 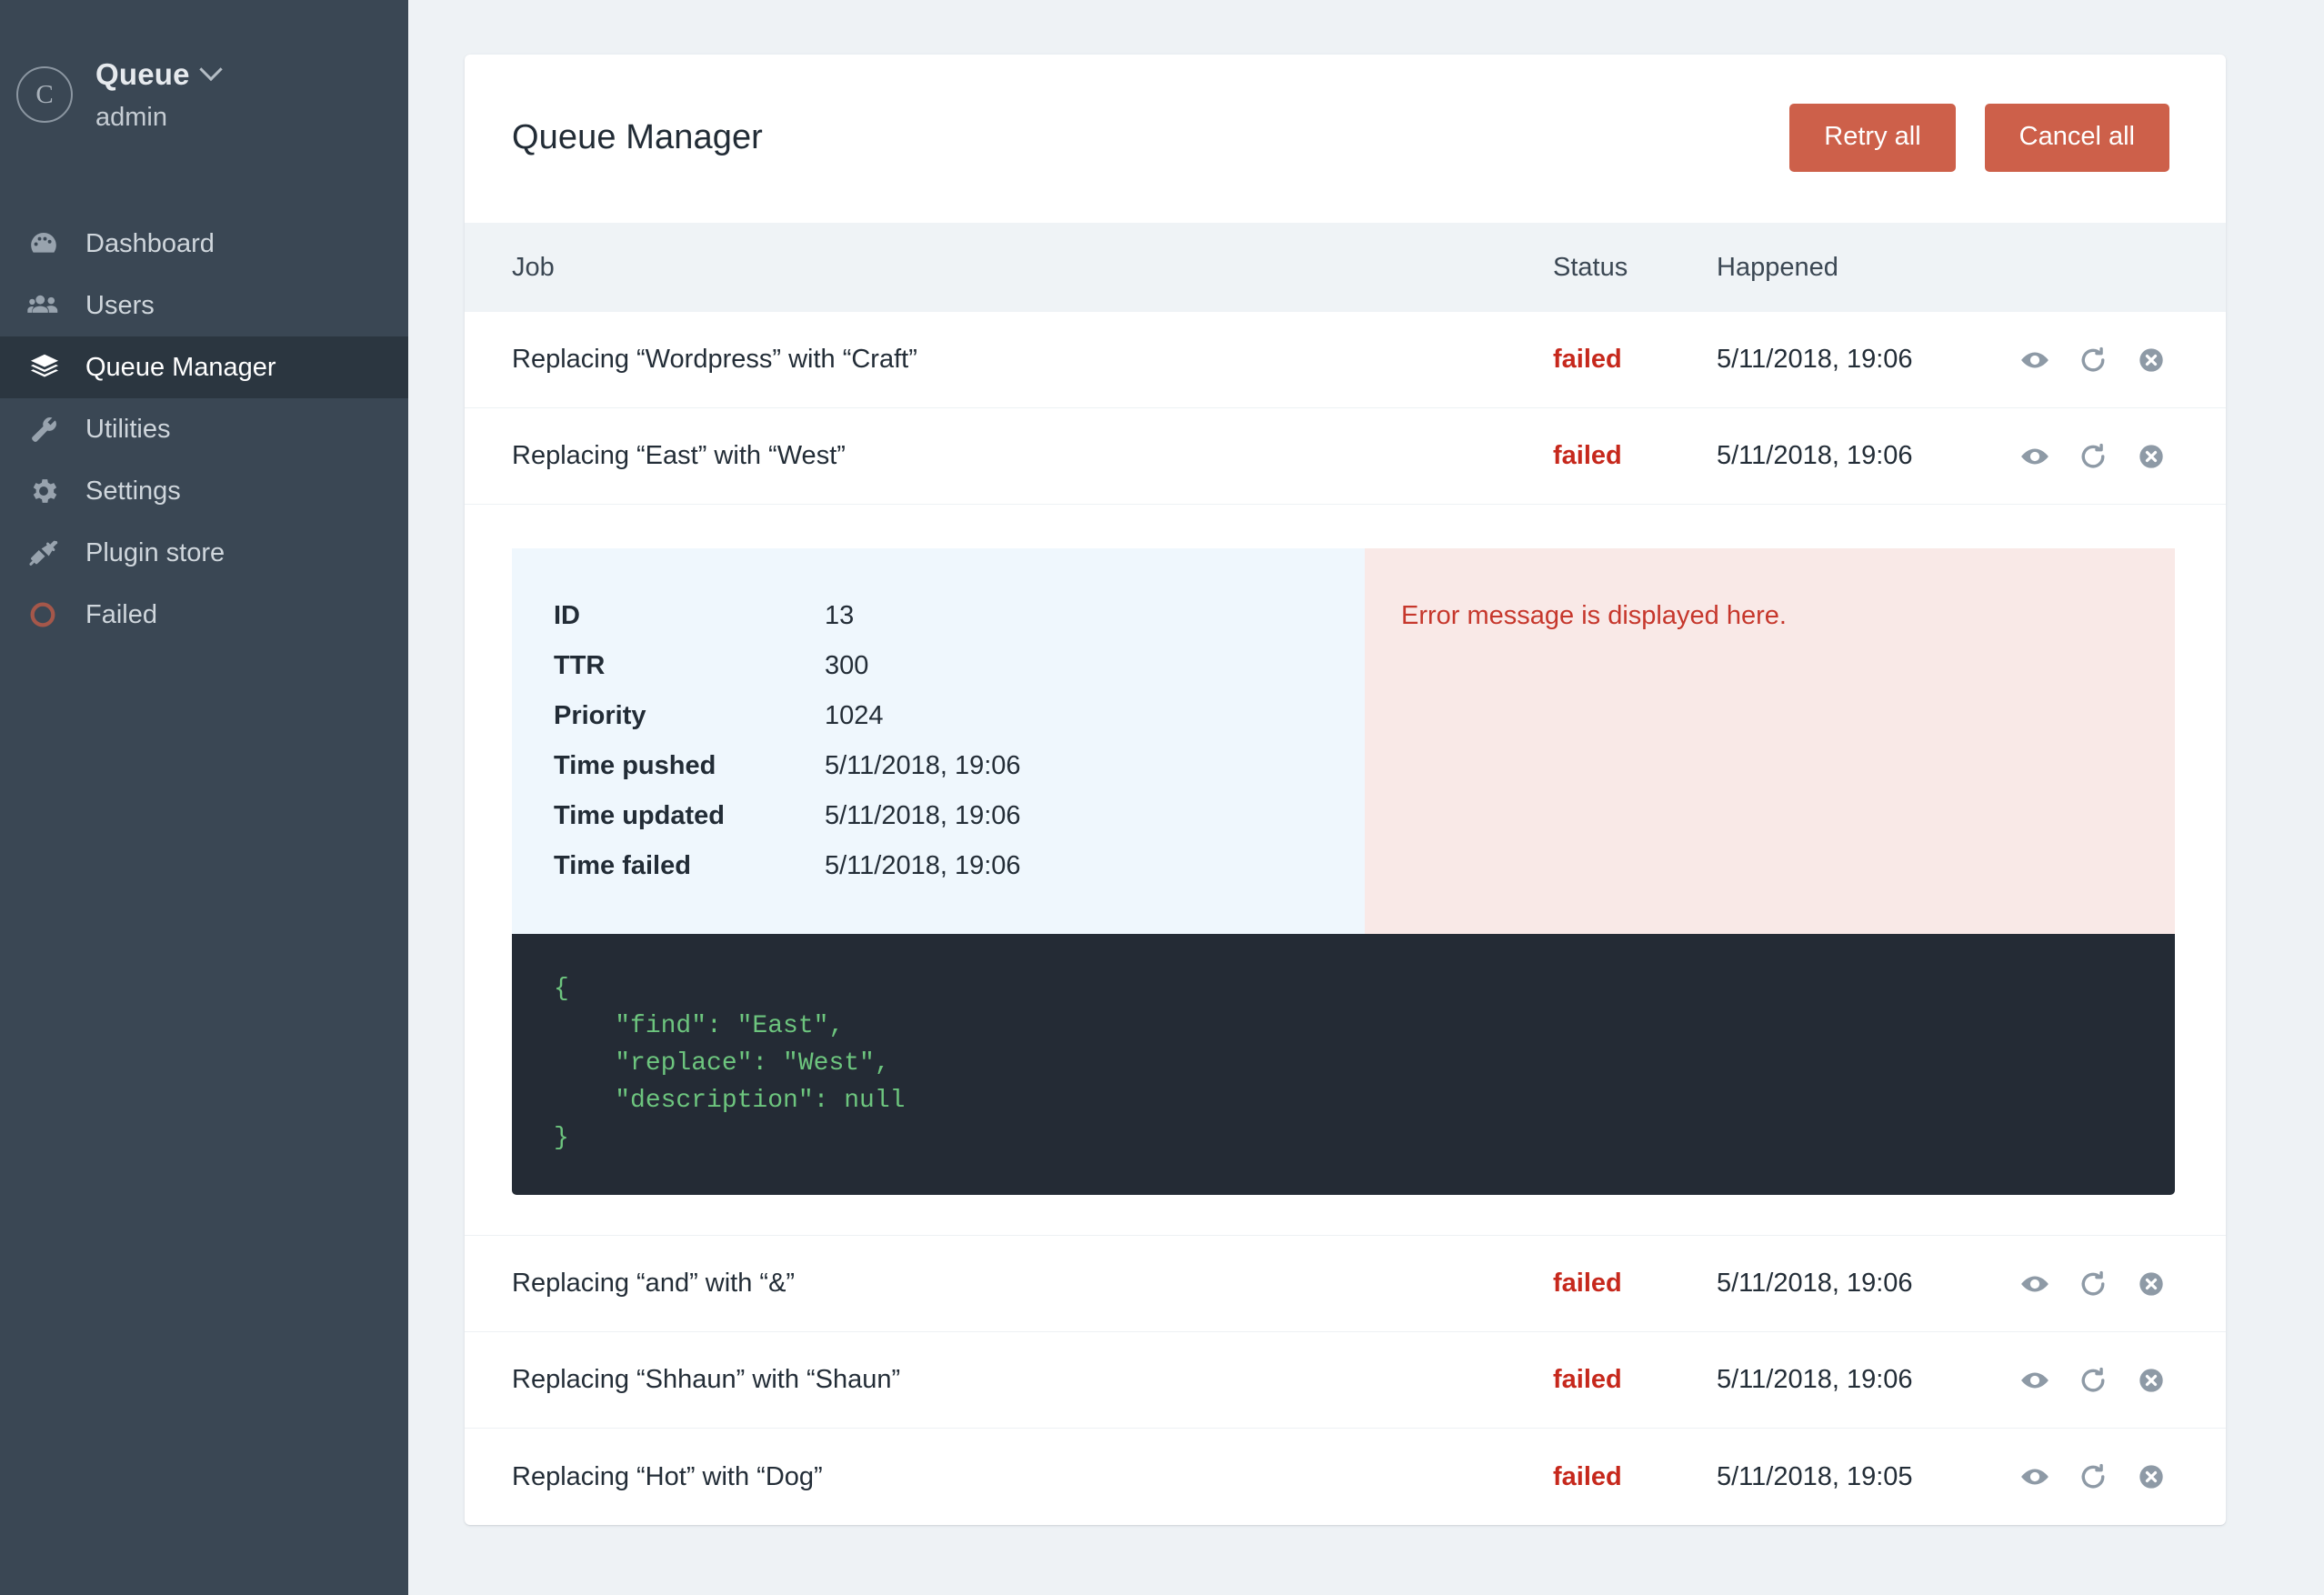 I want to click on row-happened: 5/11/2018, 19:05, so click(x=1815, y=1476).